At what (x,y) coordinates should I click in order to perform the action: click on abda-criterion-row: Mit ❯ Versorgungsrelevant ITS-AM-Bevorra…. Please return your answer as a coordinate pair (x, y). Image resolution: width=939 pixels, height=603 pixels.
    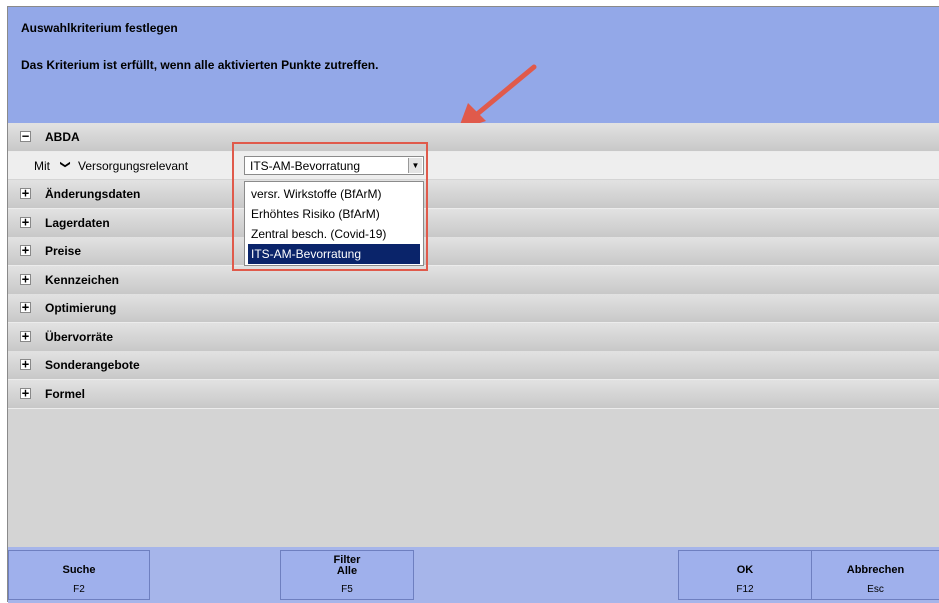
    Looking at the image, I should click on (473, 165).